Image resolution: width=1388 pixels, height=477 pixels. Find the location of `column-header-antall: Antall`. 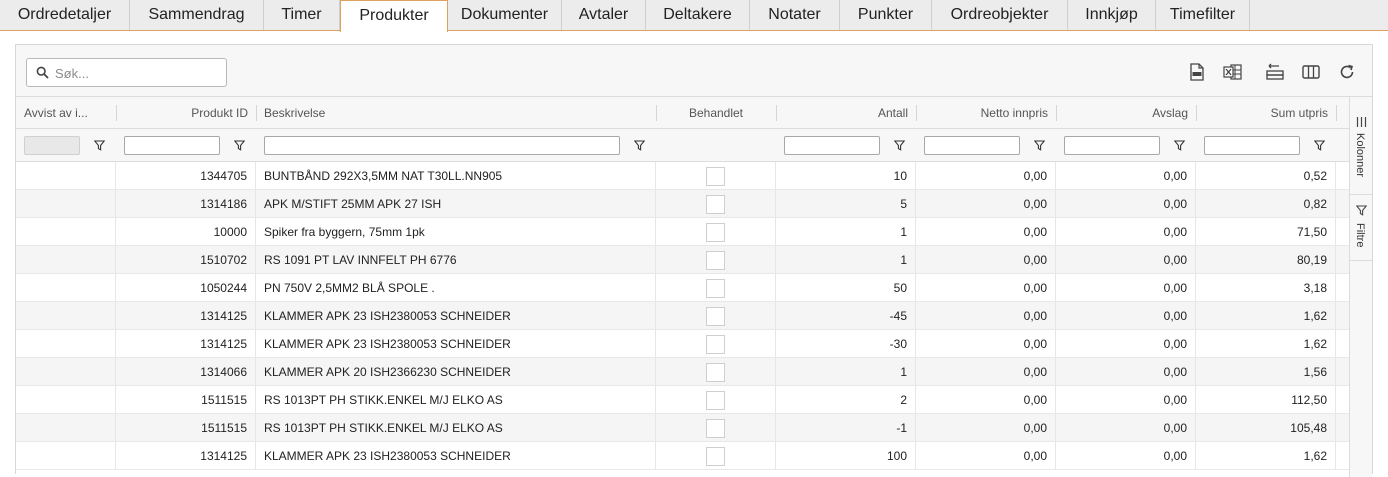

column-header-antall: Antall is located at coordinates (846, 112).